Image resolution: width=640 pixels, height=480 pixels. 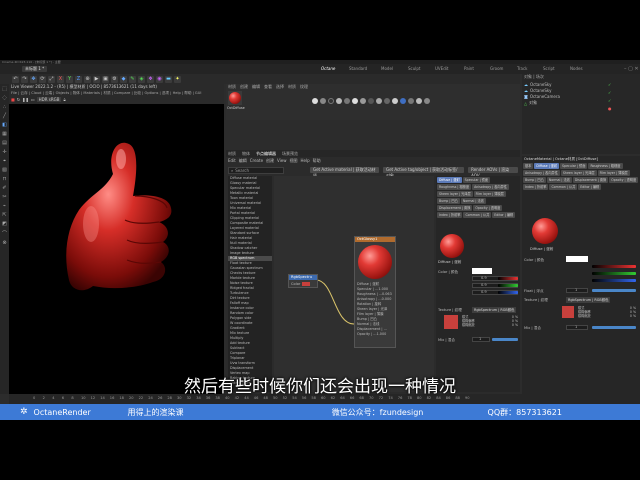 I want to click on ne-tab-0: 材质, so click(x=232, y=153).